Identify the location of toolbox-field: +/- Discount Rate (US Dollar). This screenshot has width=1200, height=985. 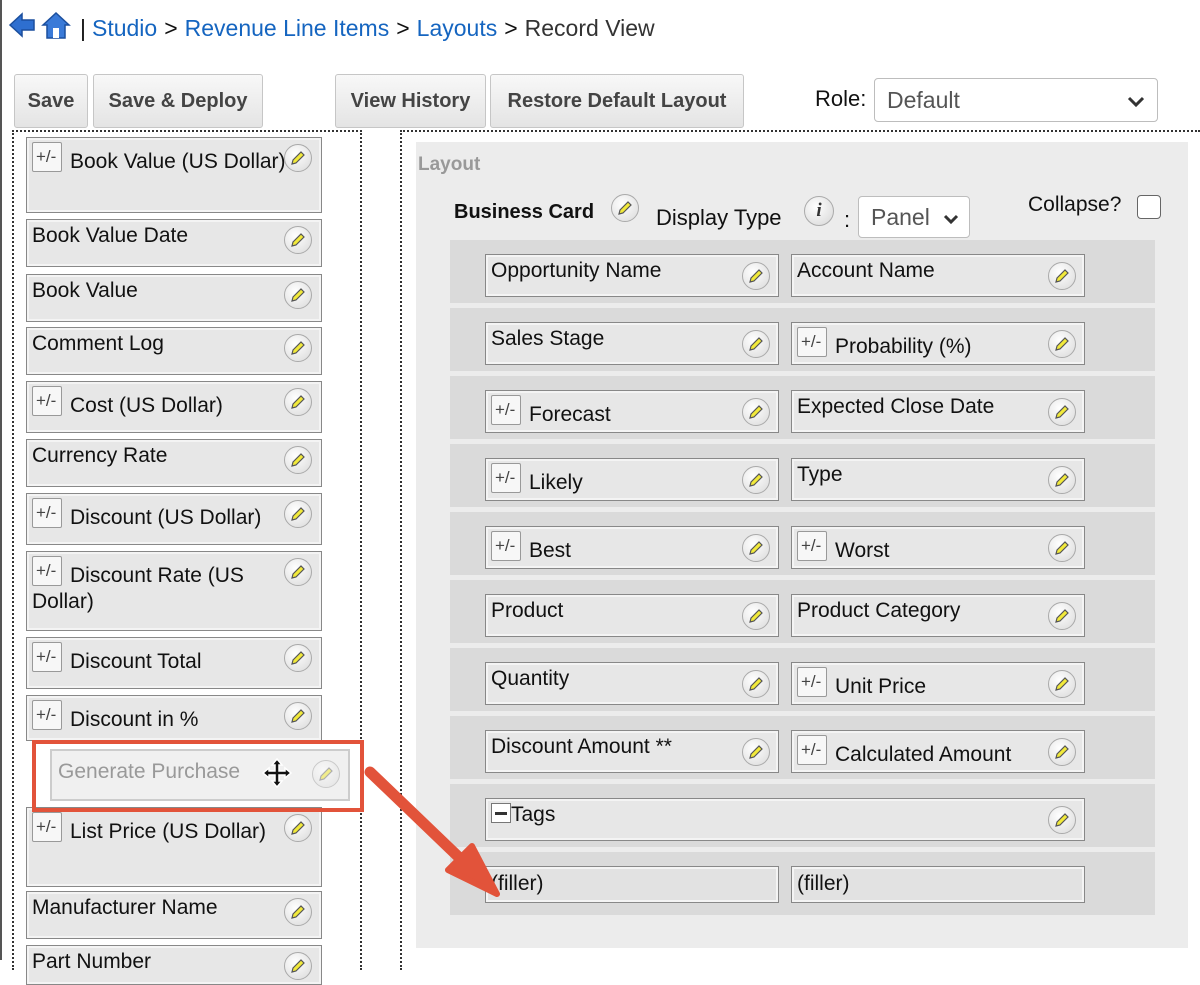
(174, 591).